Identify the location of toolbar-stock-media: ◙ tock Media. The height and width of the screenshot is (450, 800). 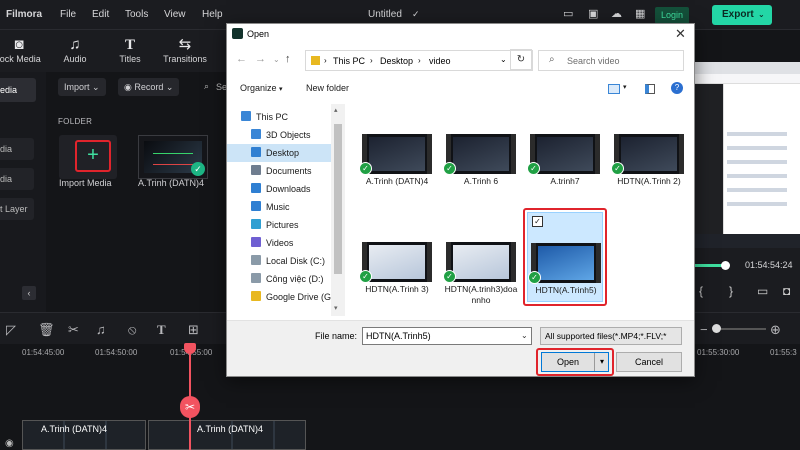
(23, 50).